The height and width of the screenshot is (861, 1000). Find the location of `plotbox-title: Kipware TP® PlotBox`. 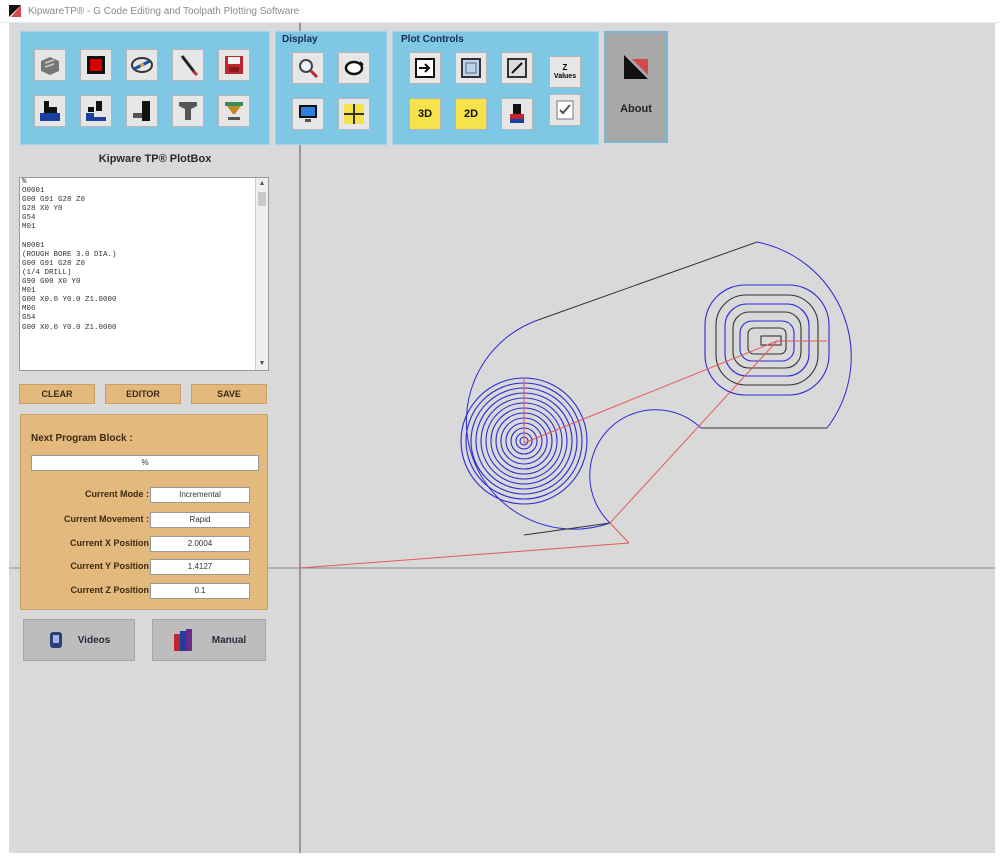

plotbox-title: Kipware TP® PlotBox is located at coordinates (155, 159).